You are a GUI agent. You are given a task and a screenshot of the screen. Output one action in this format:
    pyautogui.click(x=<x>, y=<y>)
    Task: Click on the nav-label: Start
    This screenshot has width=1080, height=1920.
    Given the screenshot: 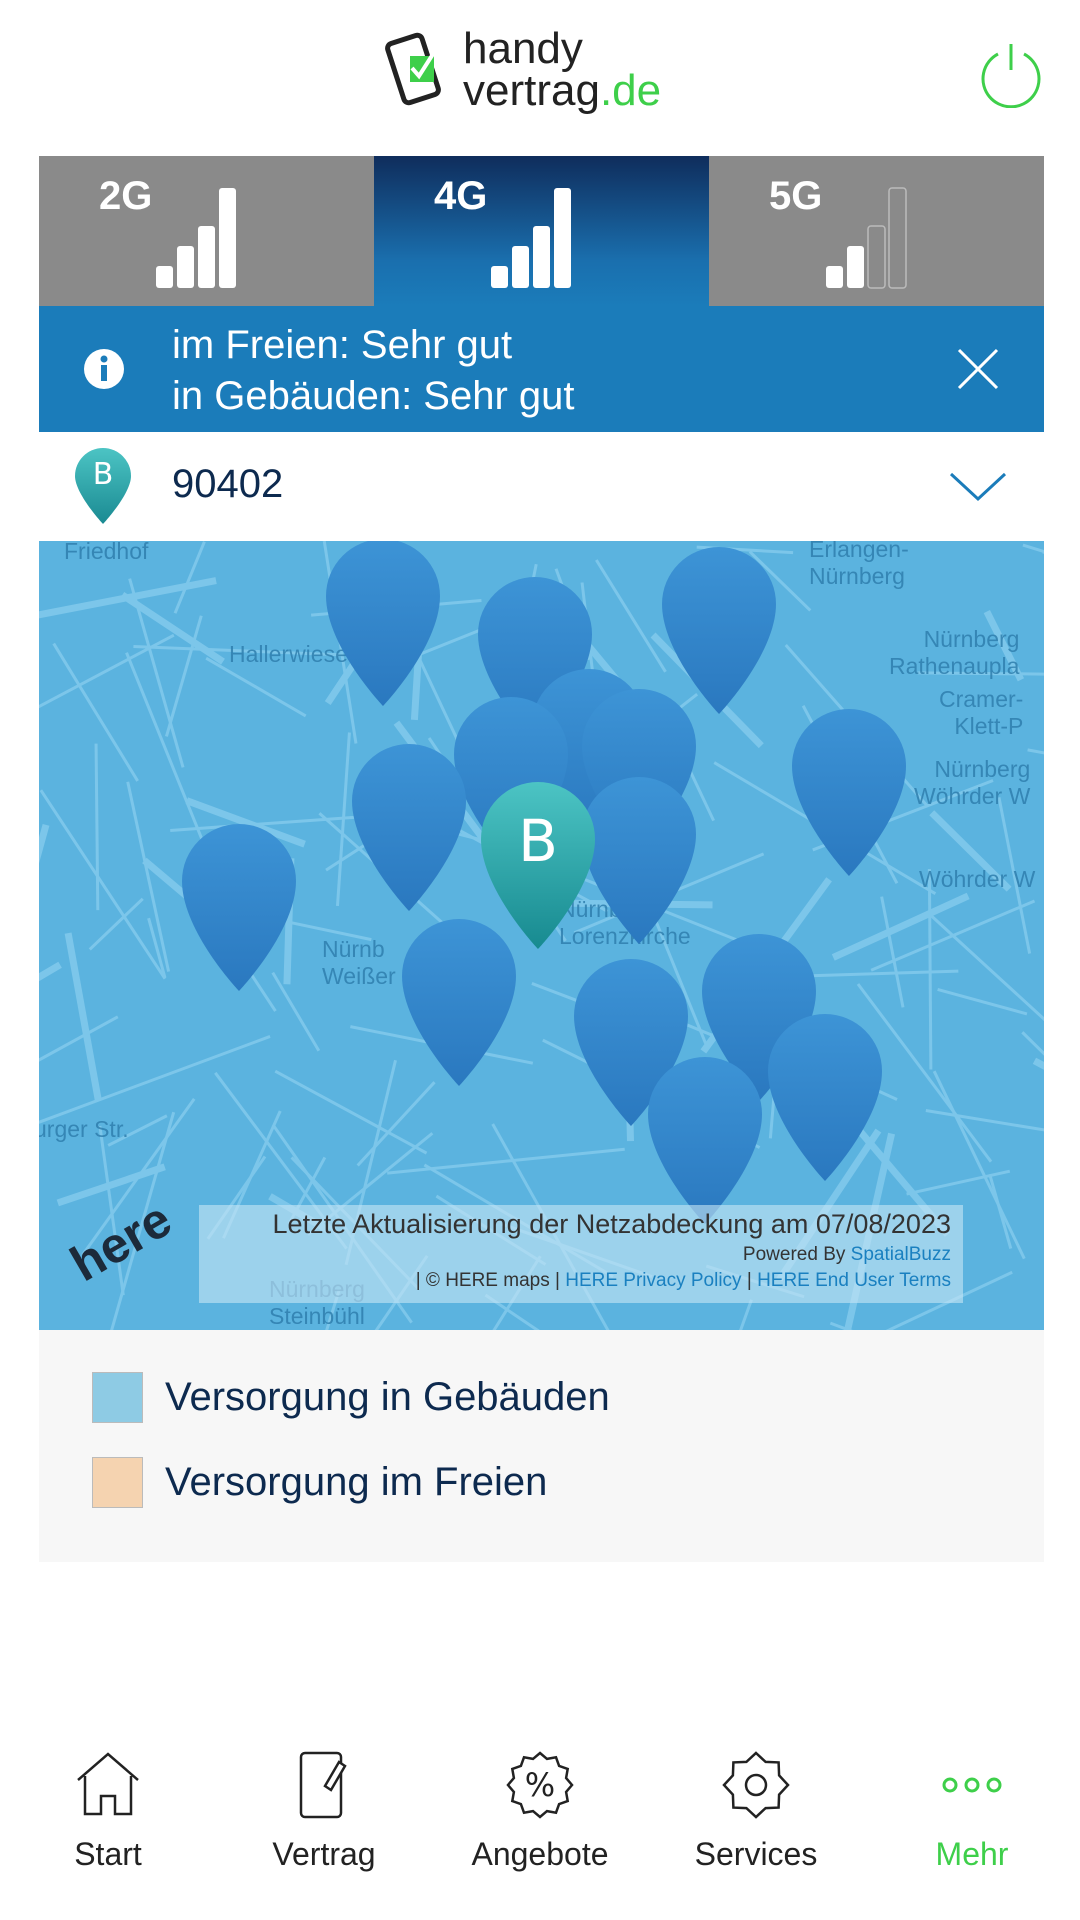 What is the action you would take?
    pyautogui.click(x=108, y=1854)
    